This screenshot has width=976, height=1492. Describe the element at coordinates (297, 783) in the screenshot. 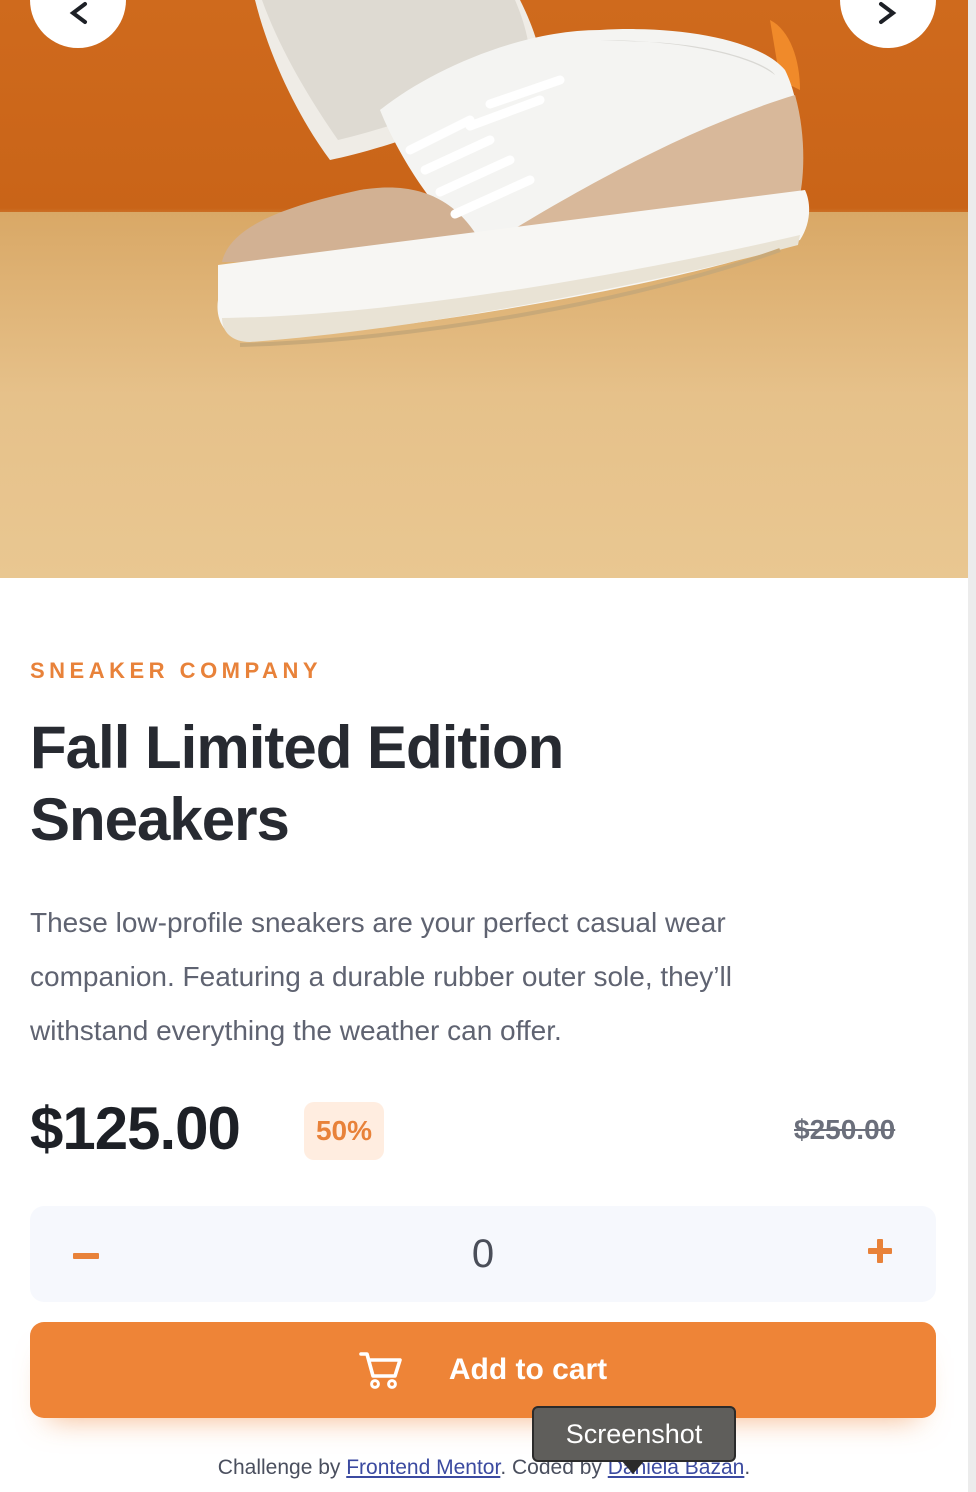

I see `product-title: Fall Limited Edition Sneakers` at that location.